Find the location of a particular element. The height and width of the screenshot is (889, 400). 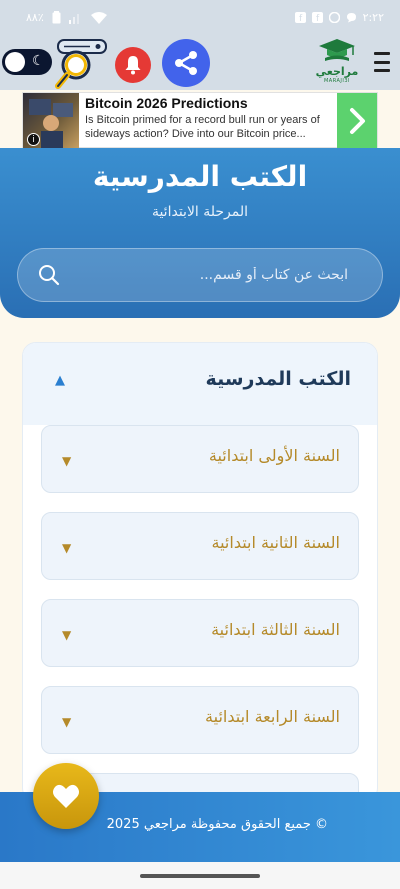

status-left: ٨٨٪ is located at coordinates (66, 17).